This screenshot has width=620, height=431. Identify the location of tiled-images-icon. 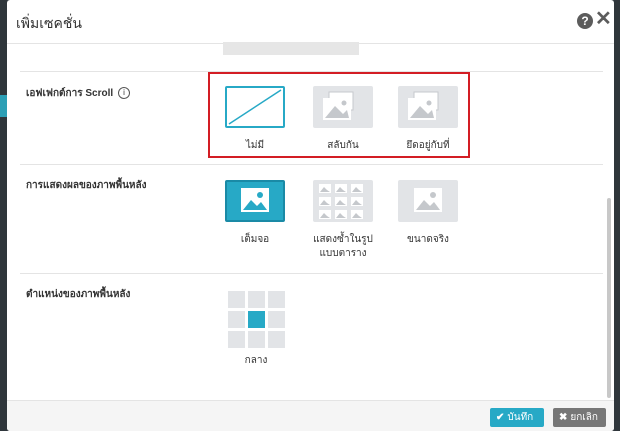
(341, 201).